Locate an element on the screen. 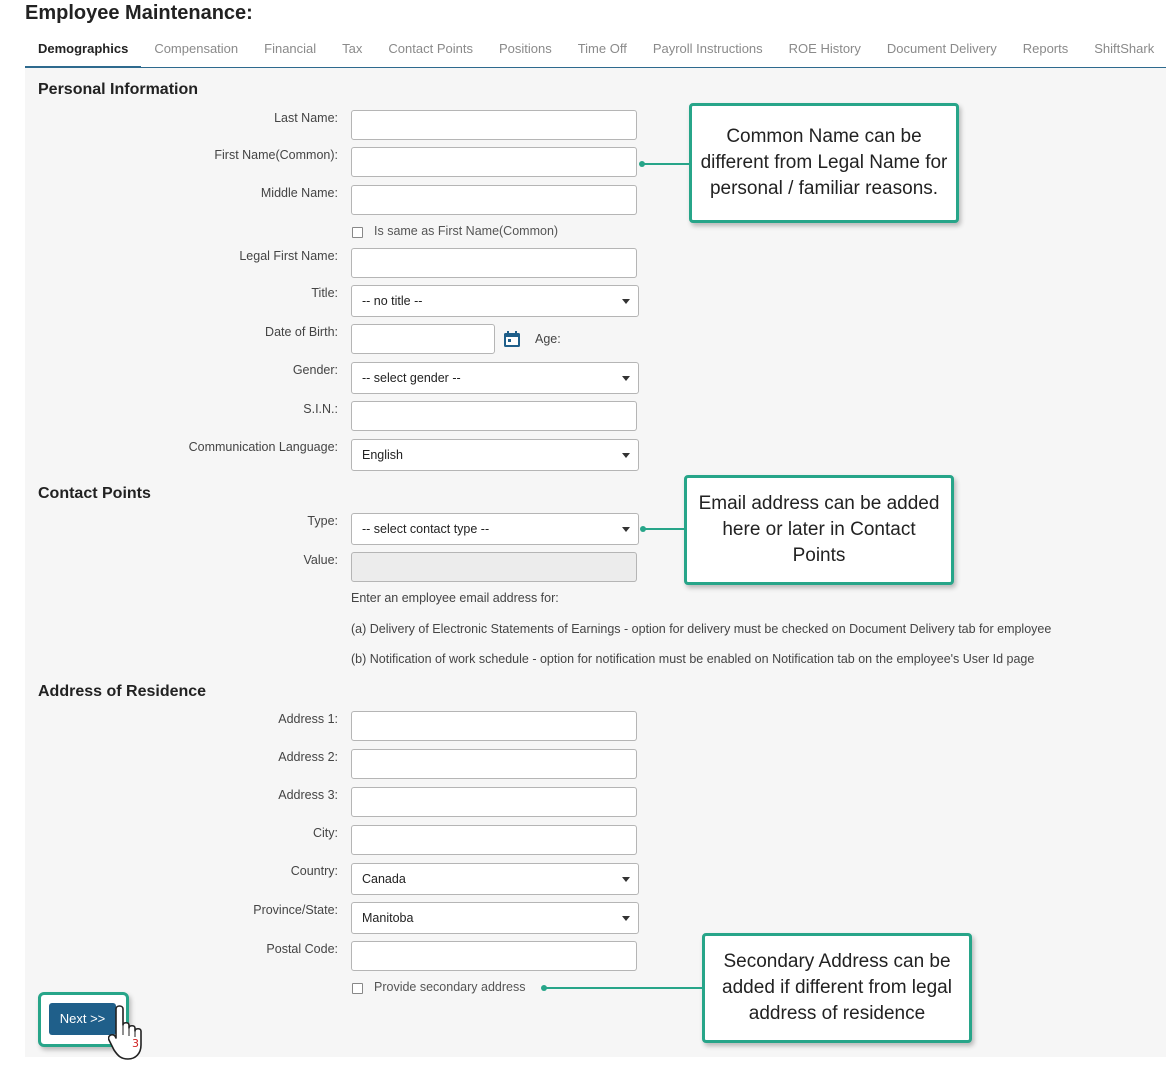 This screenshot has width=1167, height=1065. click-step-number: 3 is located at coordinates (135, 1043).